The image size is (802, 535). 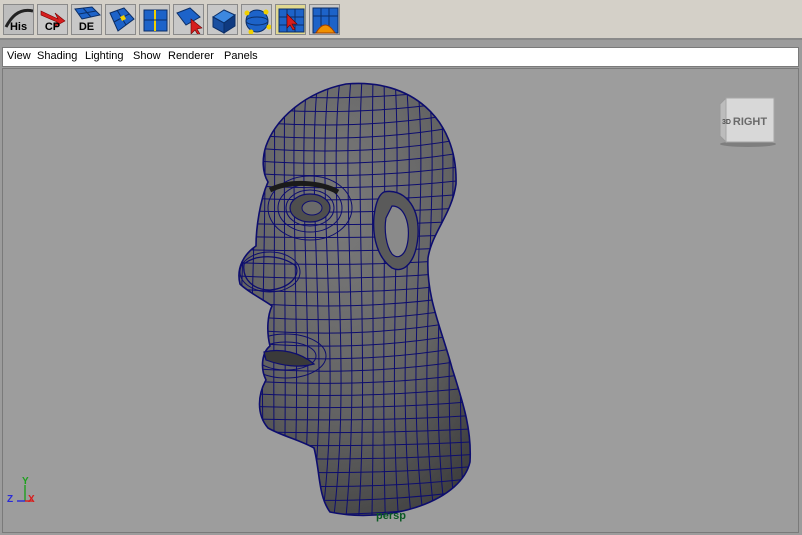 I want to click on axis-x-label: X, so click(x=31, y=499).